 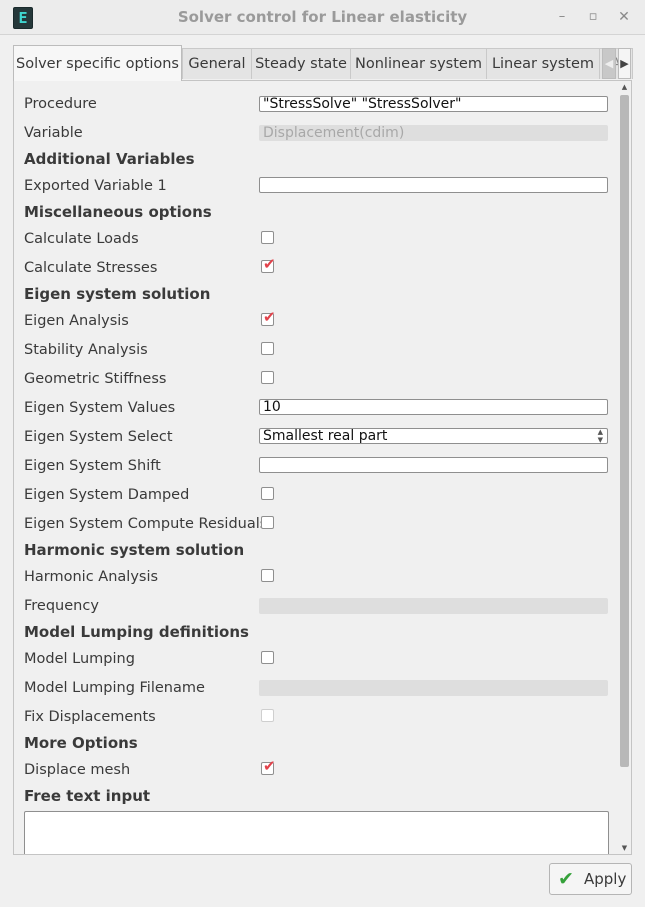 I want to click on minimize-icon: –, so click(x=562, y=17).